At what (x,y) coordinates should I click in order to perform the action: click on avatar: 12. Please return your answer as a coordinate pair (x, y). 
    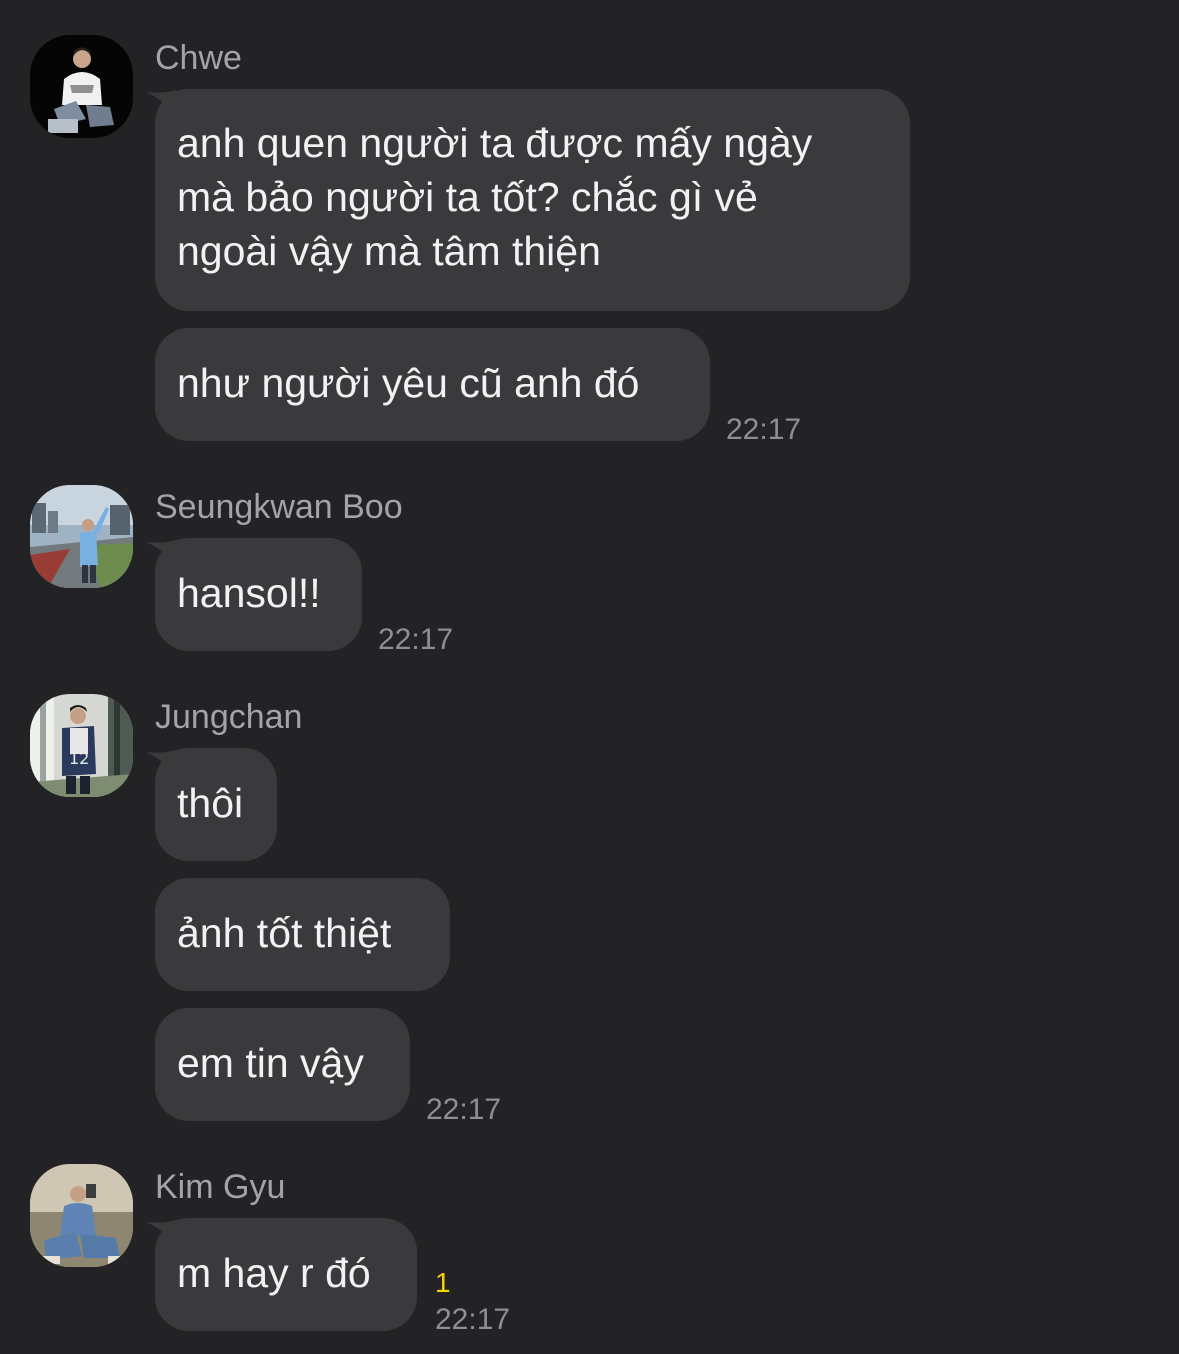
    Looking at the image, I should click on (81, 745).